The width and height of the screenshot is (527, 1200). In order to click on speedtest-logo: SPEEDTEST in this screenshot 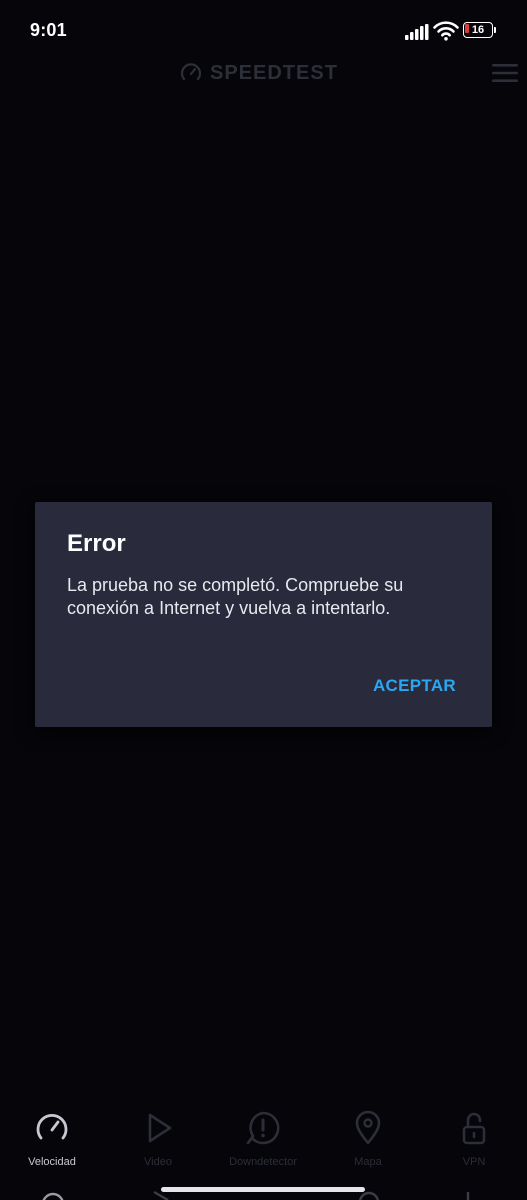, I will do `click(259, 73)`.